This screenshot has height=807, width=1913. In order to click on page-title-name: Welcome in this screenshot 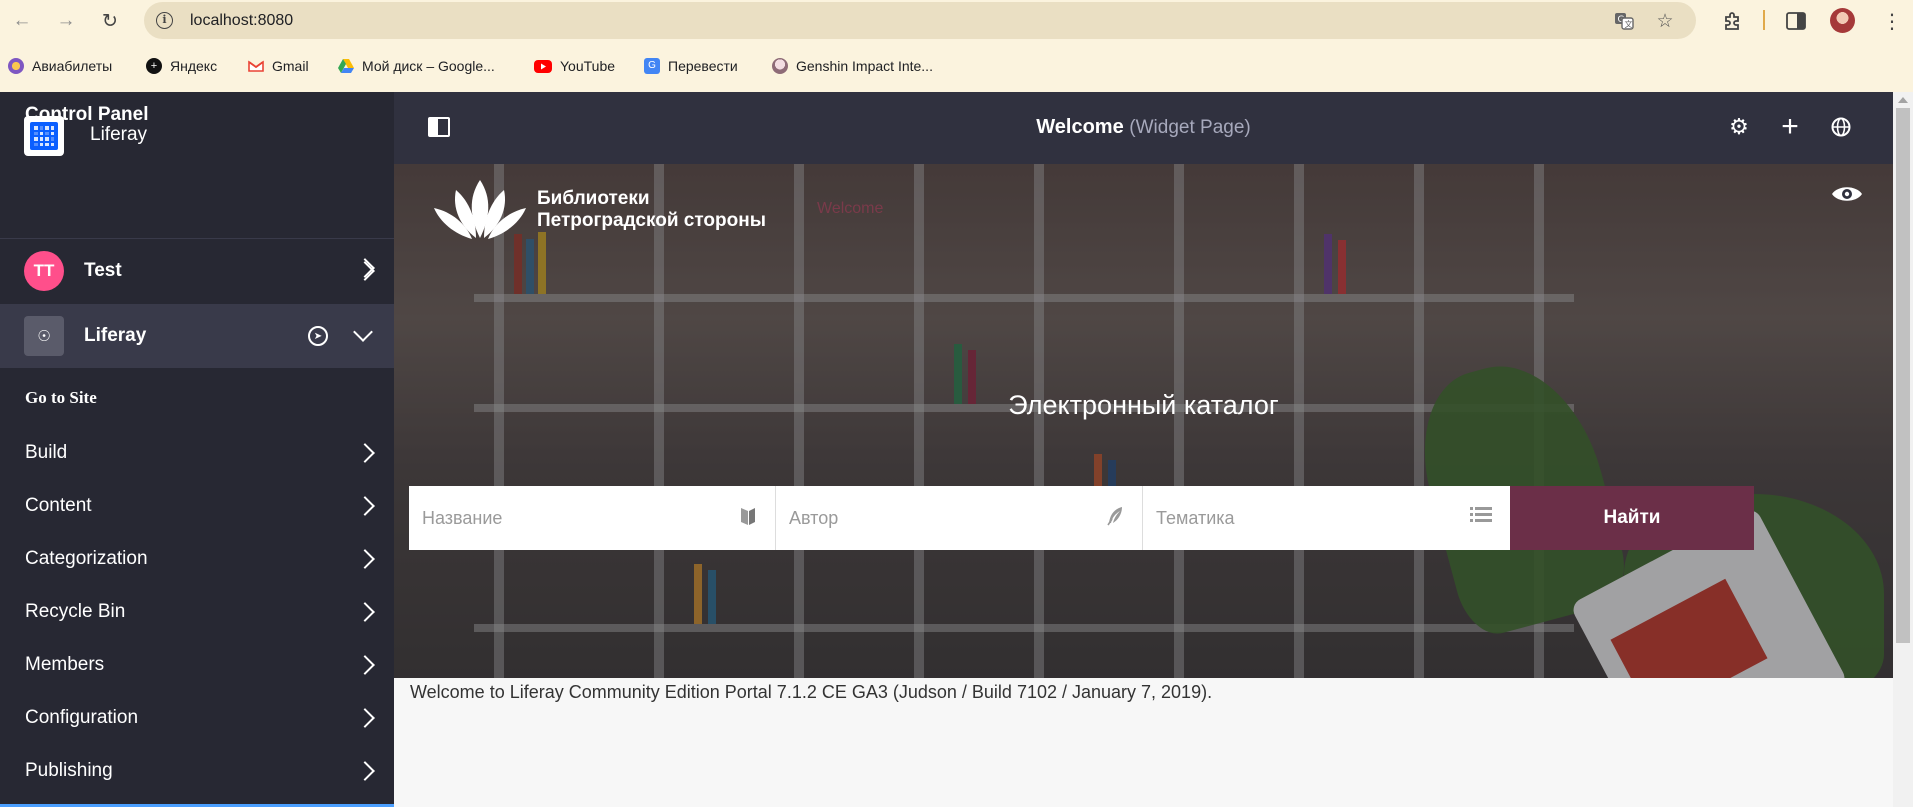, I will do `click(1080, 127)`.